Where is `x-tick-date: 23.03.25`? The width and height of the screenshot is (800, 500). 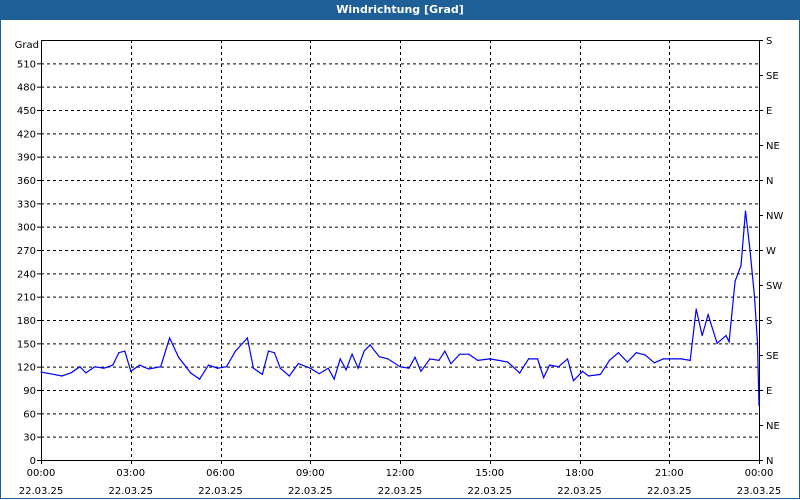
x-tick-date: 23.03.25 is located at coordinates (759, 491).